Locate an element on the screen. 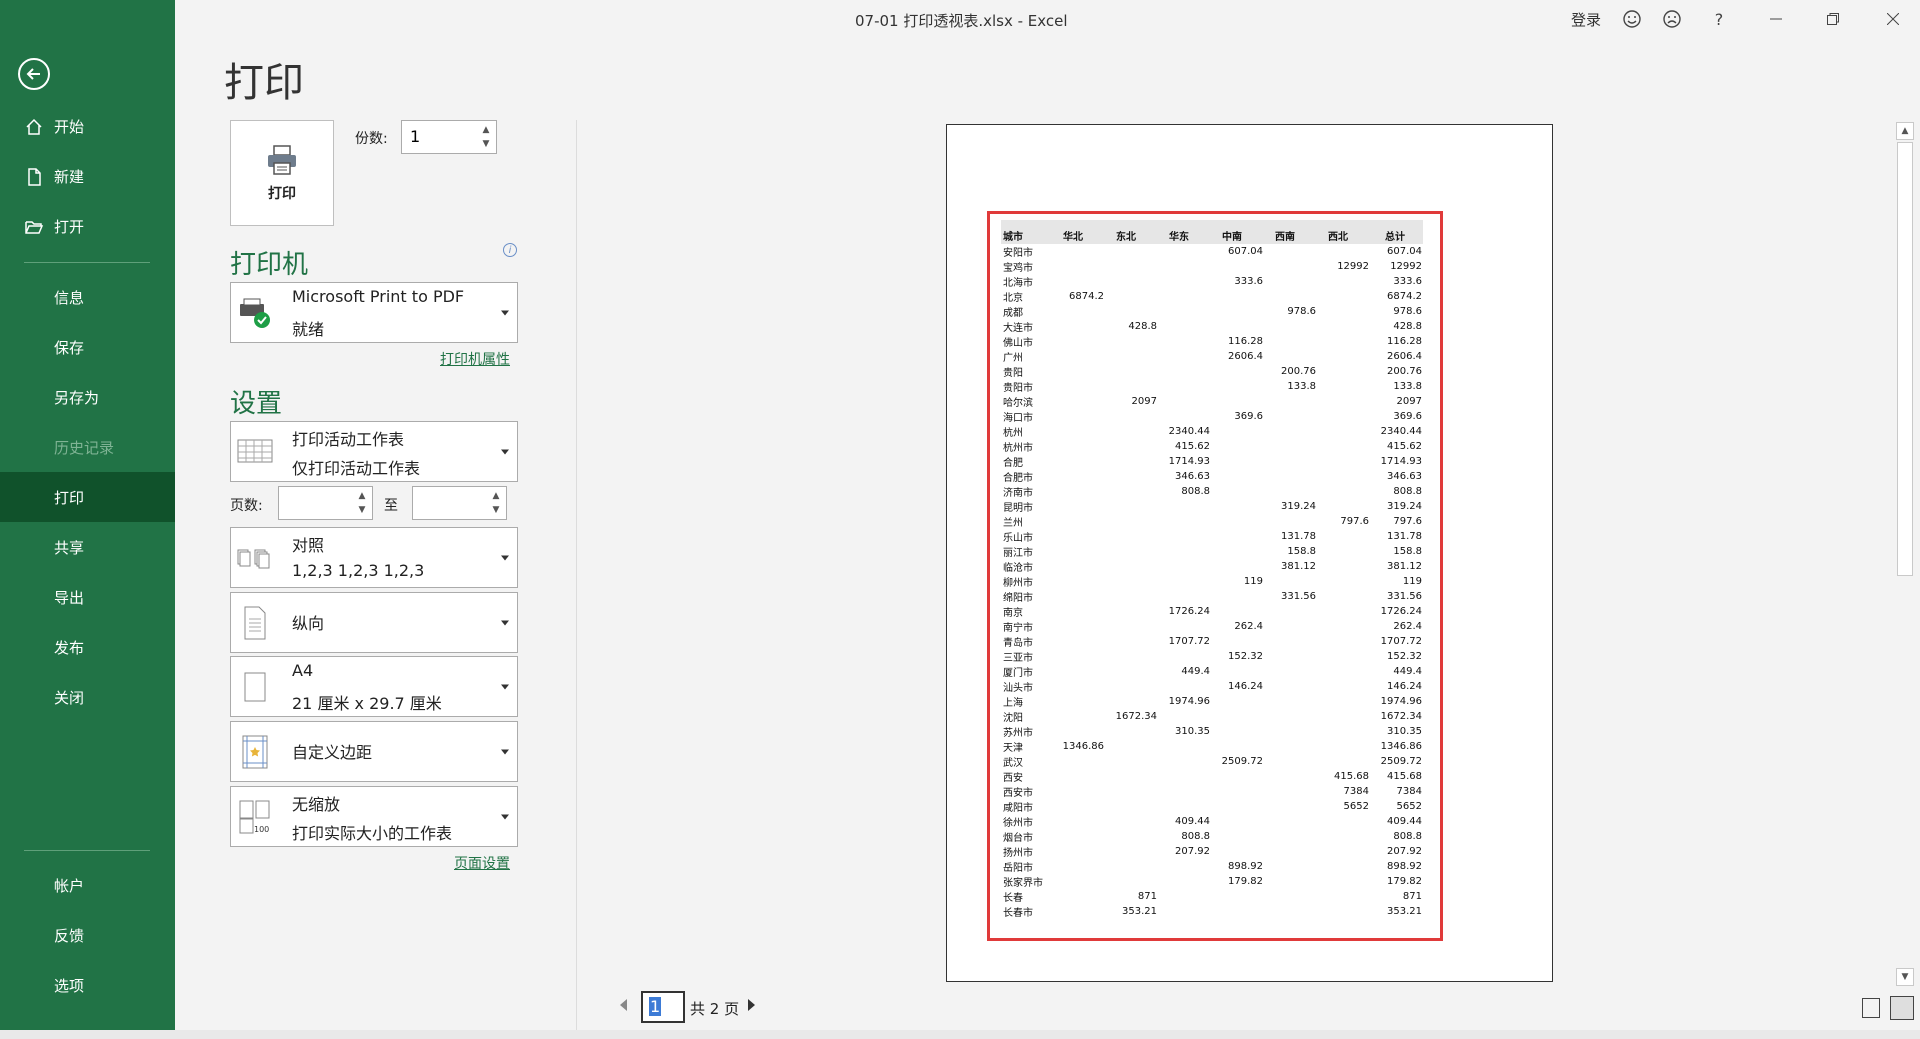  print-what-dropdown: 打印活动工作表 仅打印活动工作表 is located at coordinates (374, 451).